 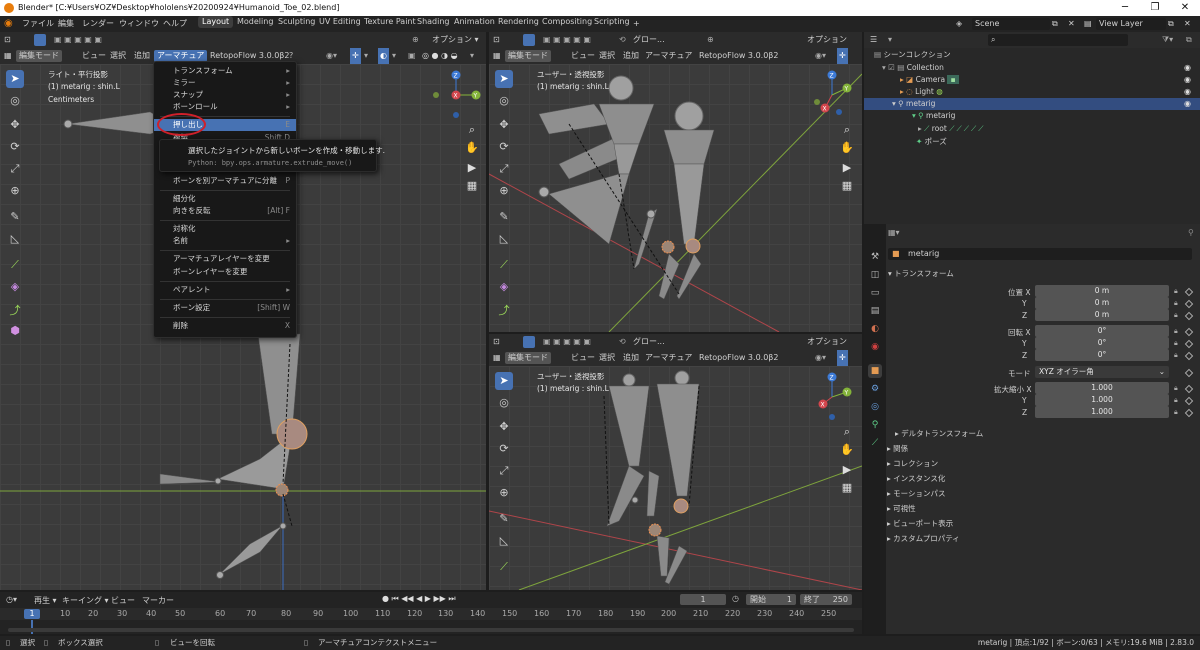 I want to click on panel-motion-paths: ▸ モーションパス, so click(x=916, y=493).